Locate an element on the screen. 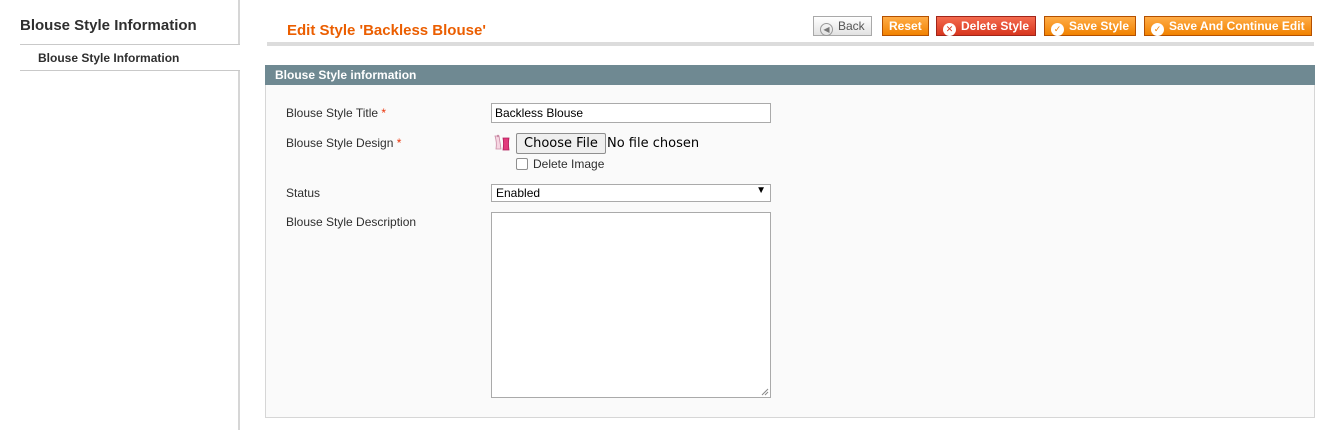 This screenshot has height=430, width=1324. style-design-label-text: Blouse Style Design is located at coordinates (340, 143).